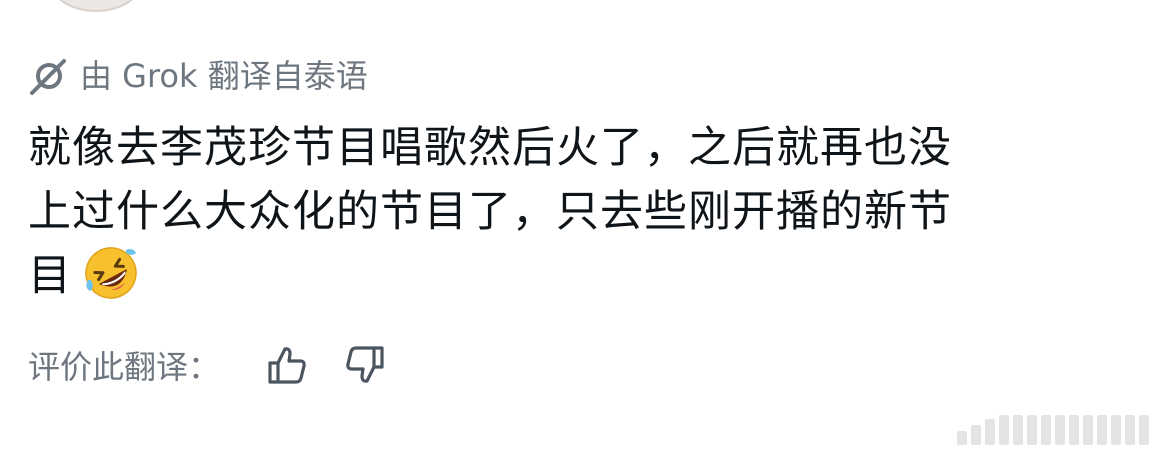 This screenshot has width=1163, height=451. Describe the element at coordinates (48, 76) in the screenshot. I see `grok-icon` at that location.